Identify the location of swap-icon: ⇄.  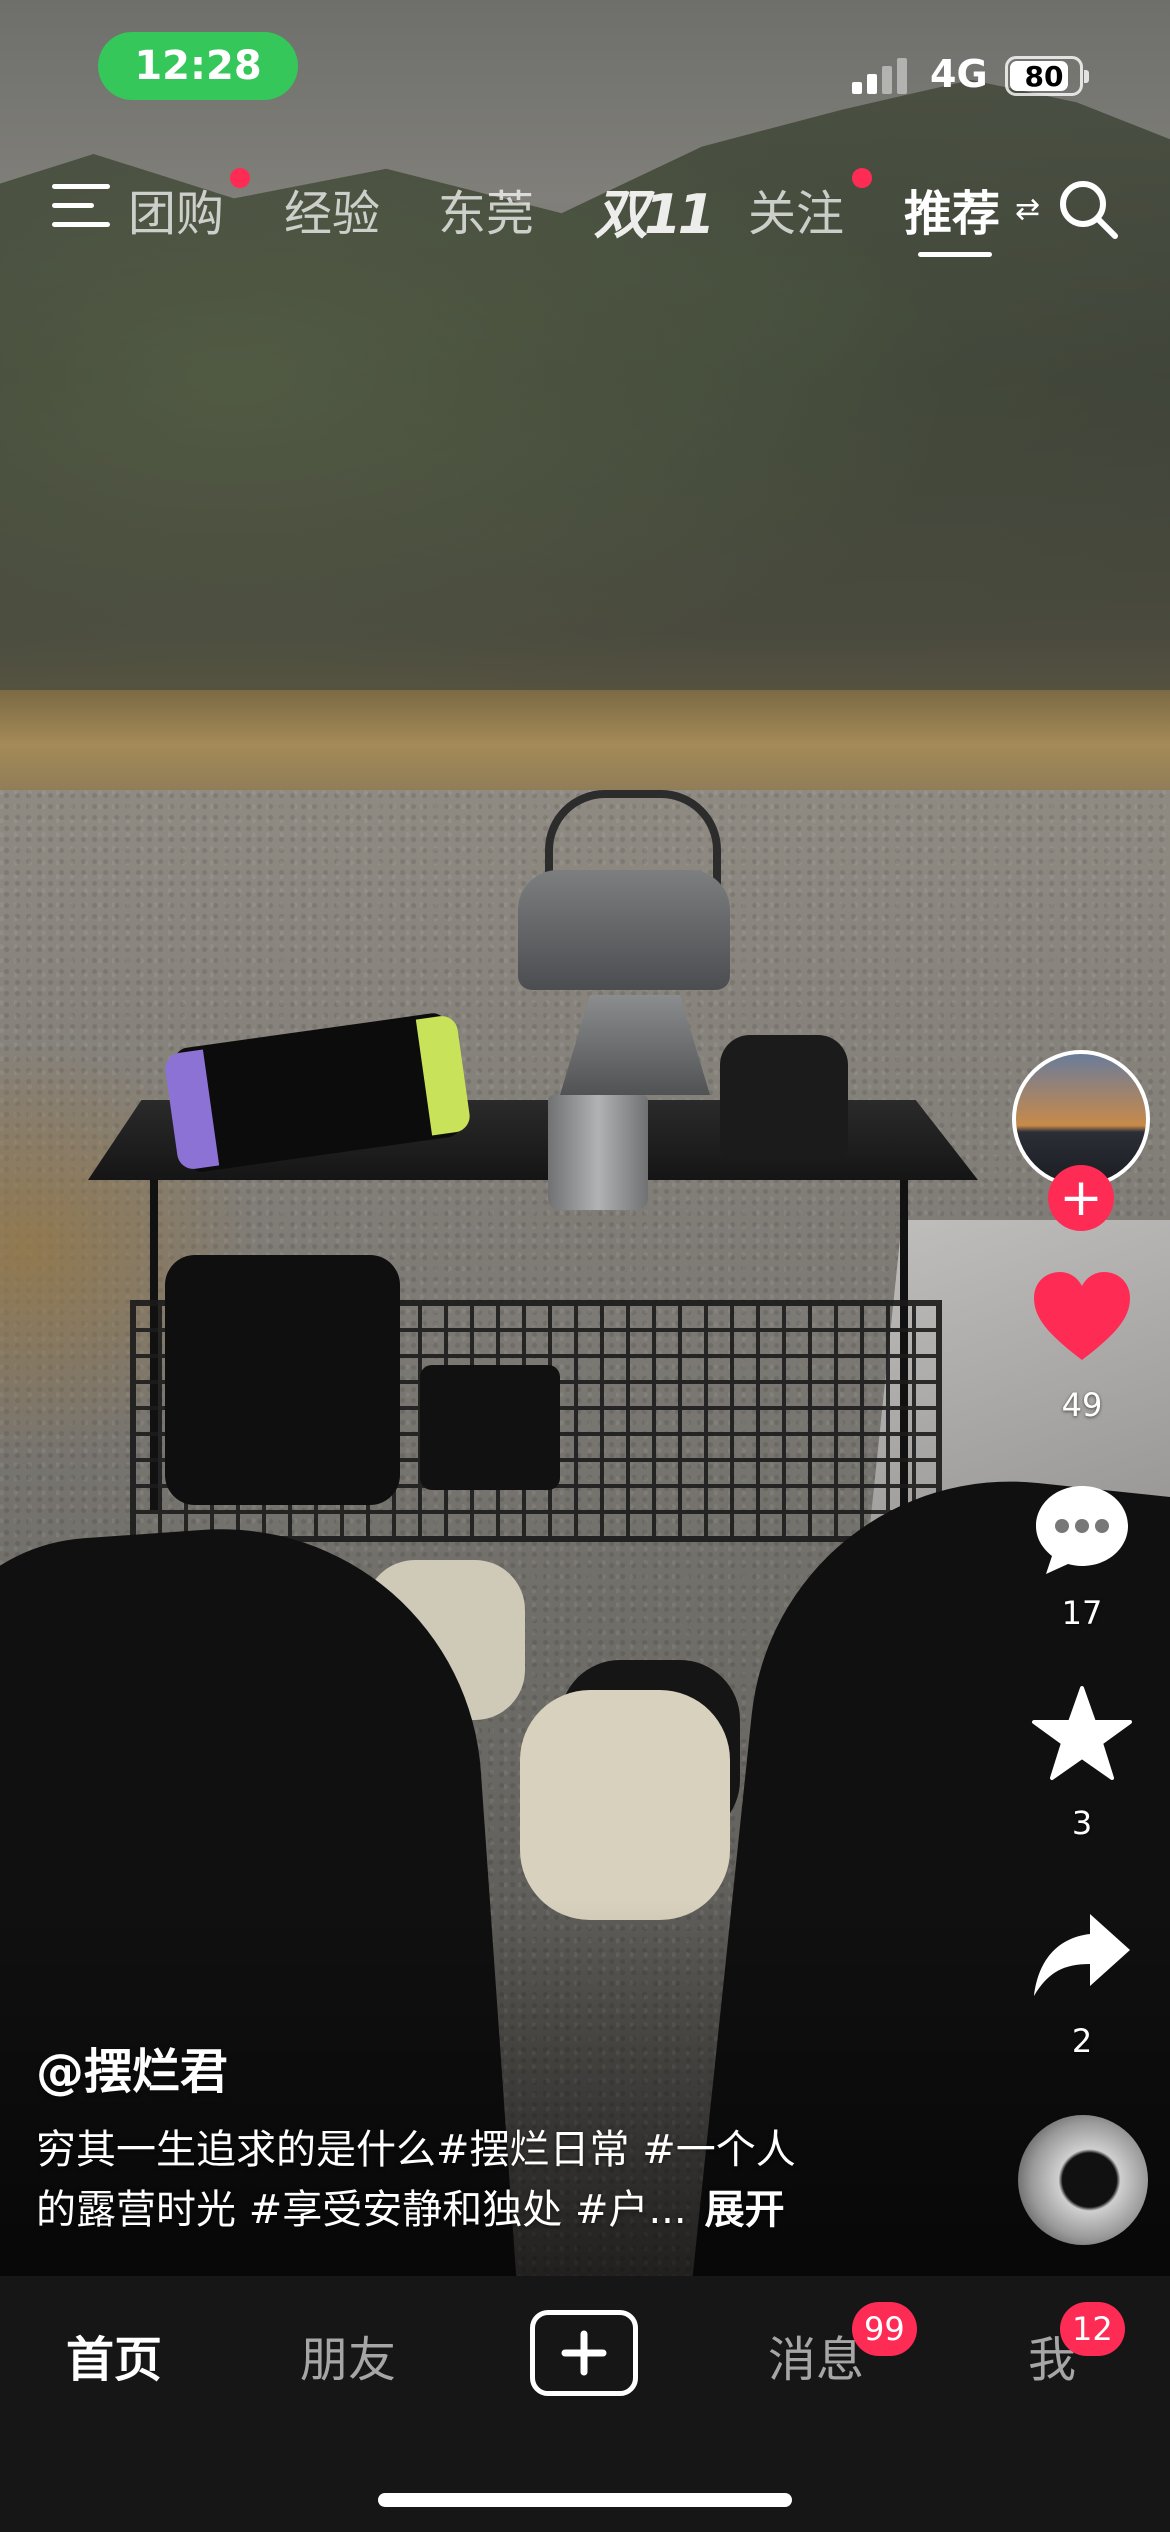
(1028, 209).